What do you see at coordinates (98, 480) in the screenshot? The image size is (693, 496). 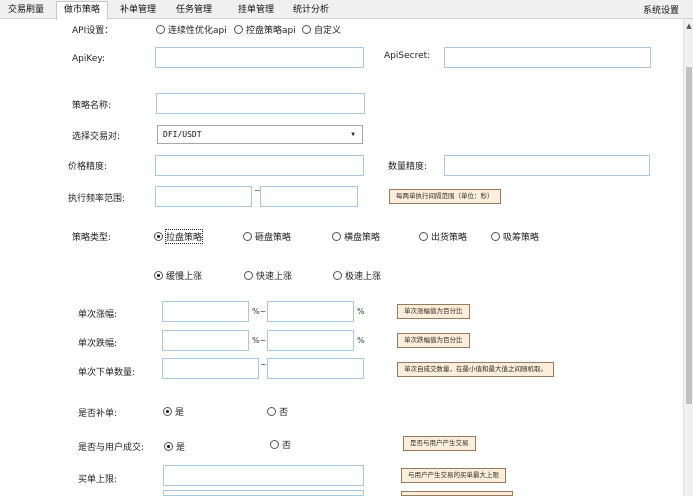 I see `buy-limit-label: 买单上限:` at bounding box center [98, 480].